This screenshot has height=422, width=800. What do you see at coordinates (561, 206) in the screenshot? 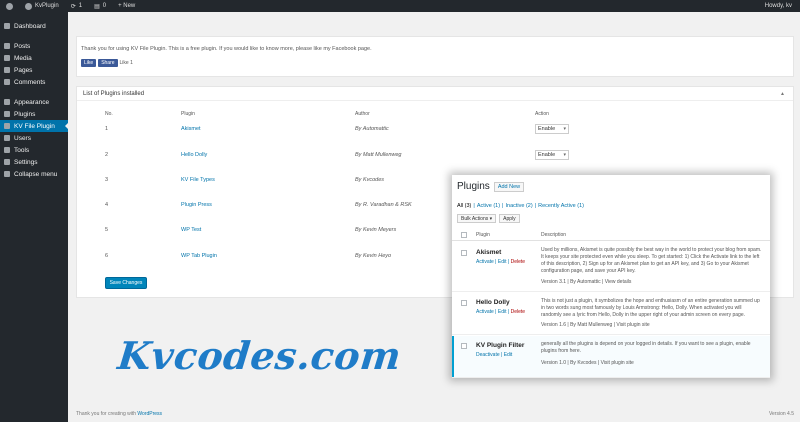
I see `filter-recently-active: Recently Active (1)` at bounding box center [561, 206].